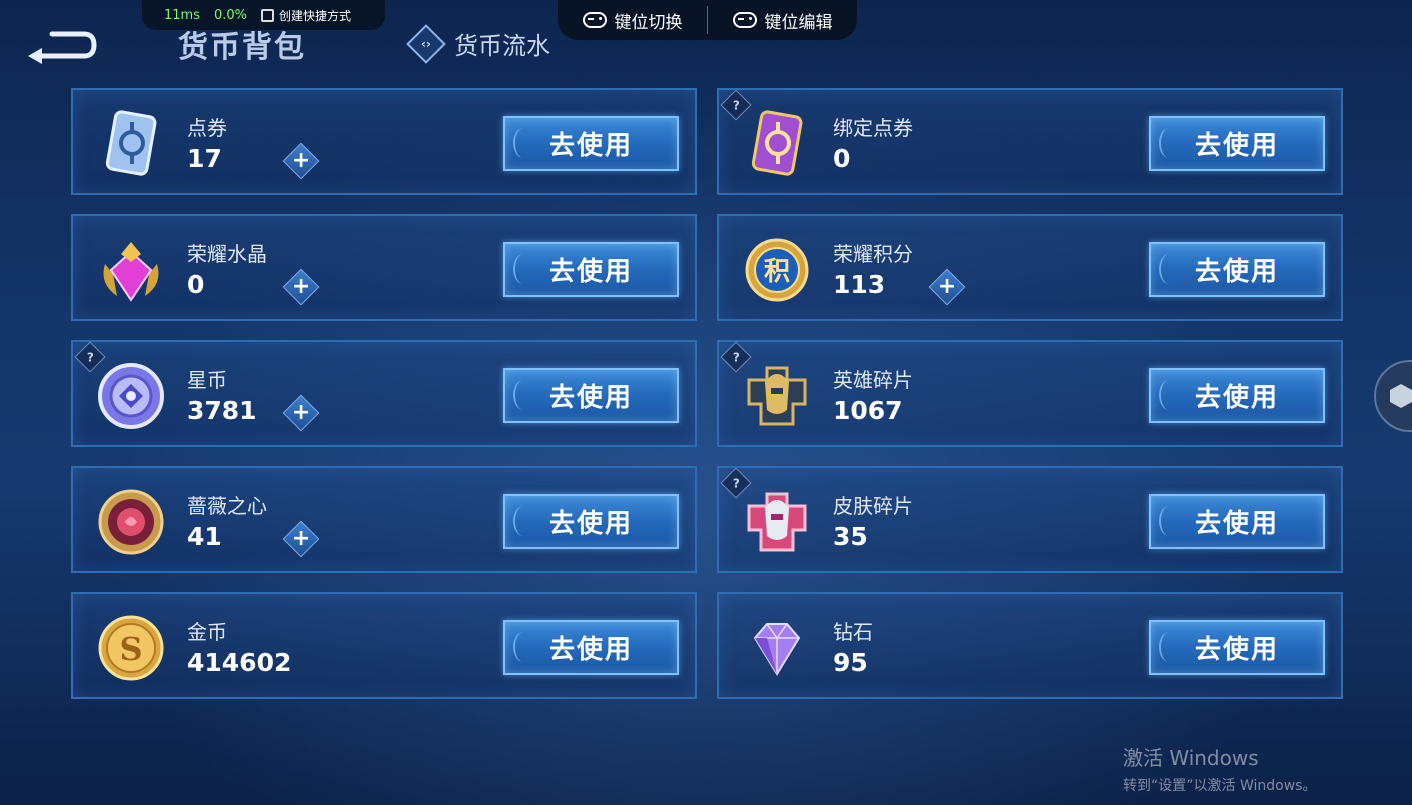 This screenshot has height=805, width=1412. I want to click on currency-name: 点券, so click(207, 128).